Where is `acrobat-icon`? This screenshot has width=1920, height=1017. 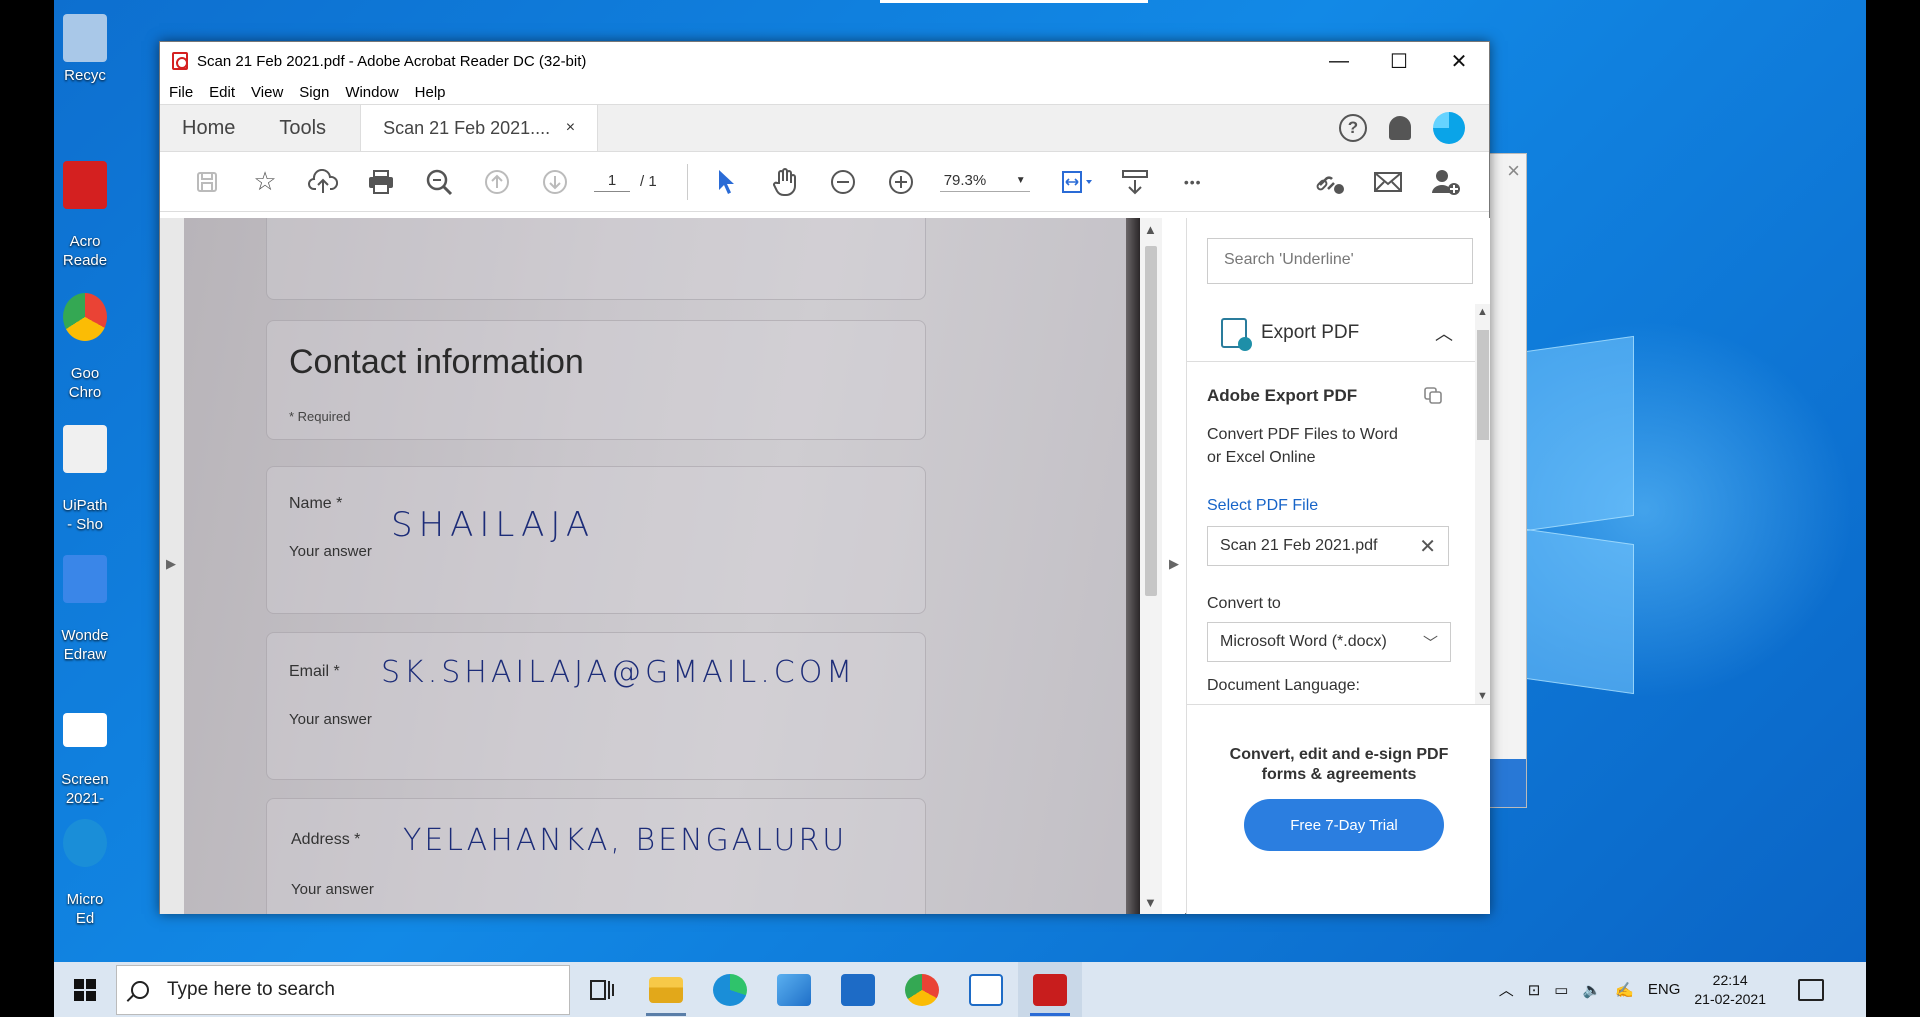
acrobat-icon is located at coordinates (85, 185).